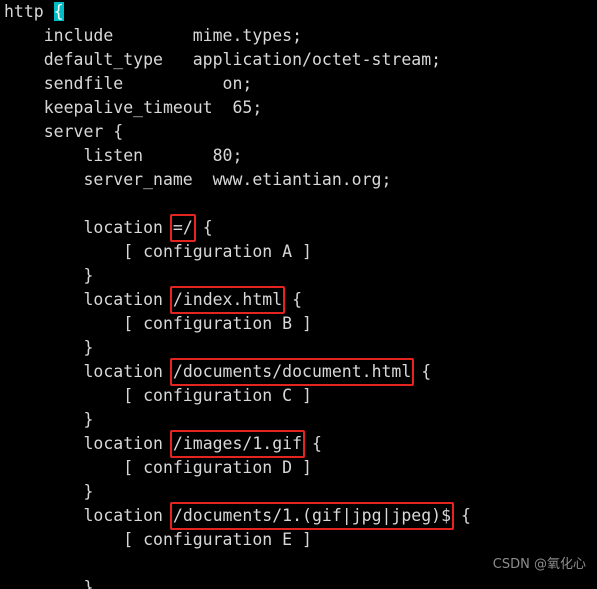 Image resolution: width=597 pixels, height=589 pixels. I want to click on code-line: location /images/1.gif {, so click(298, 444).